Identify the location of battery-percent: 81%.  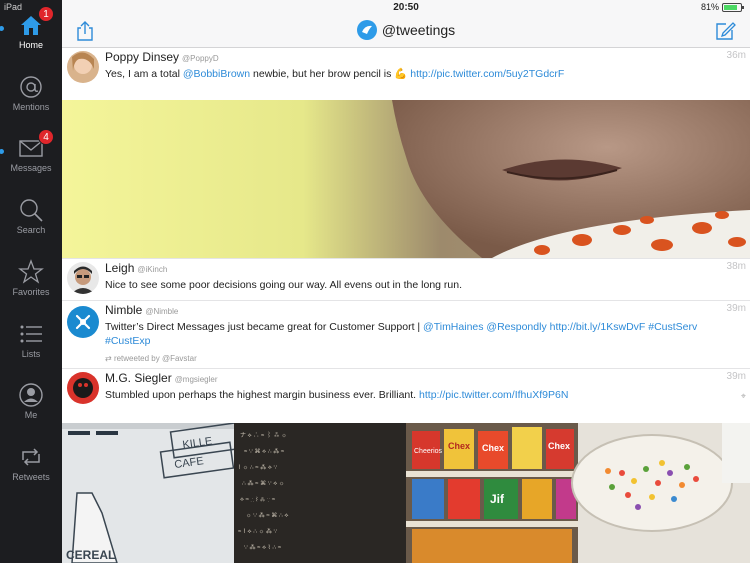
(709, 7).